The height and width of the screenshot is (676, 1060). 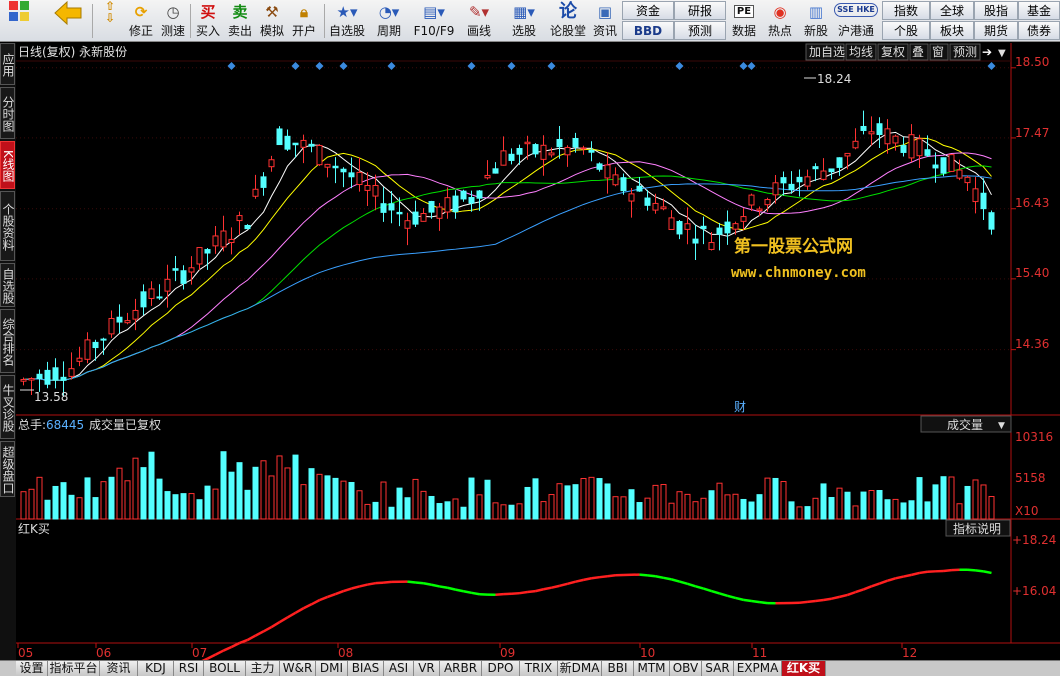 I want to click on bottom-tab: 设置, so click(x=32, y=668).